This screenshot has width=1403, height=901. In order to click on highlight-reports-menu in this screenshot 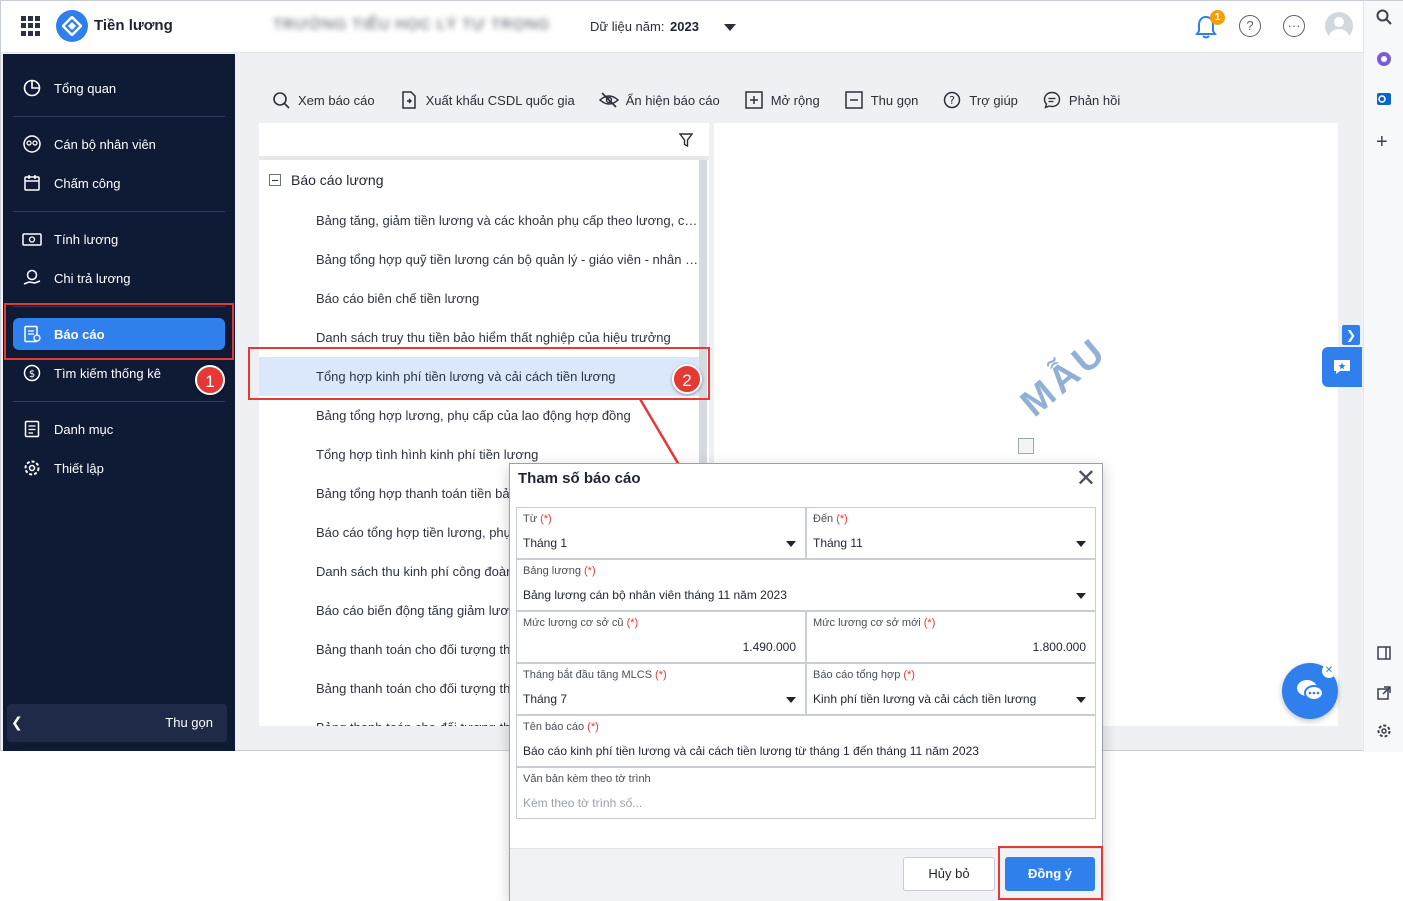, I will do `click(119, 331)`.